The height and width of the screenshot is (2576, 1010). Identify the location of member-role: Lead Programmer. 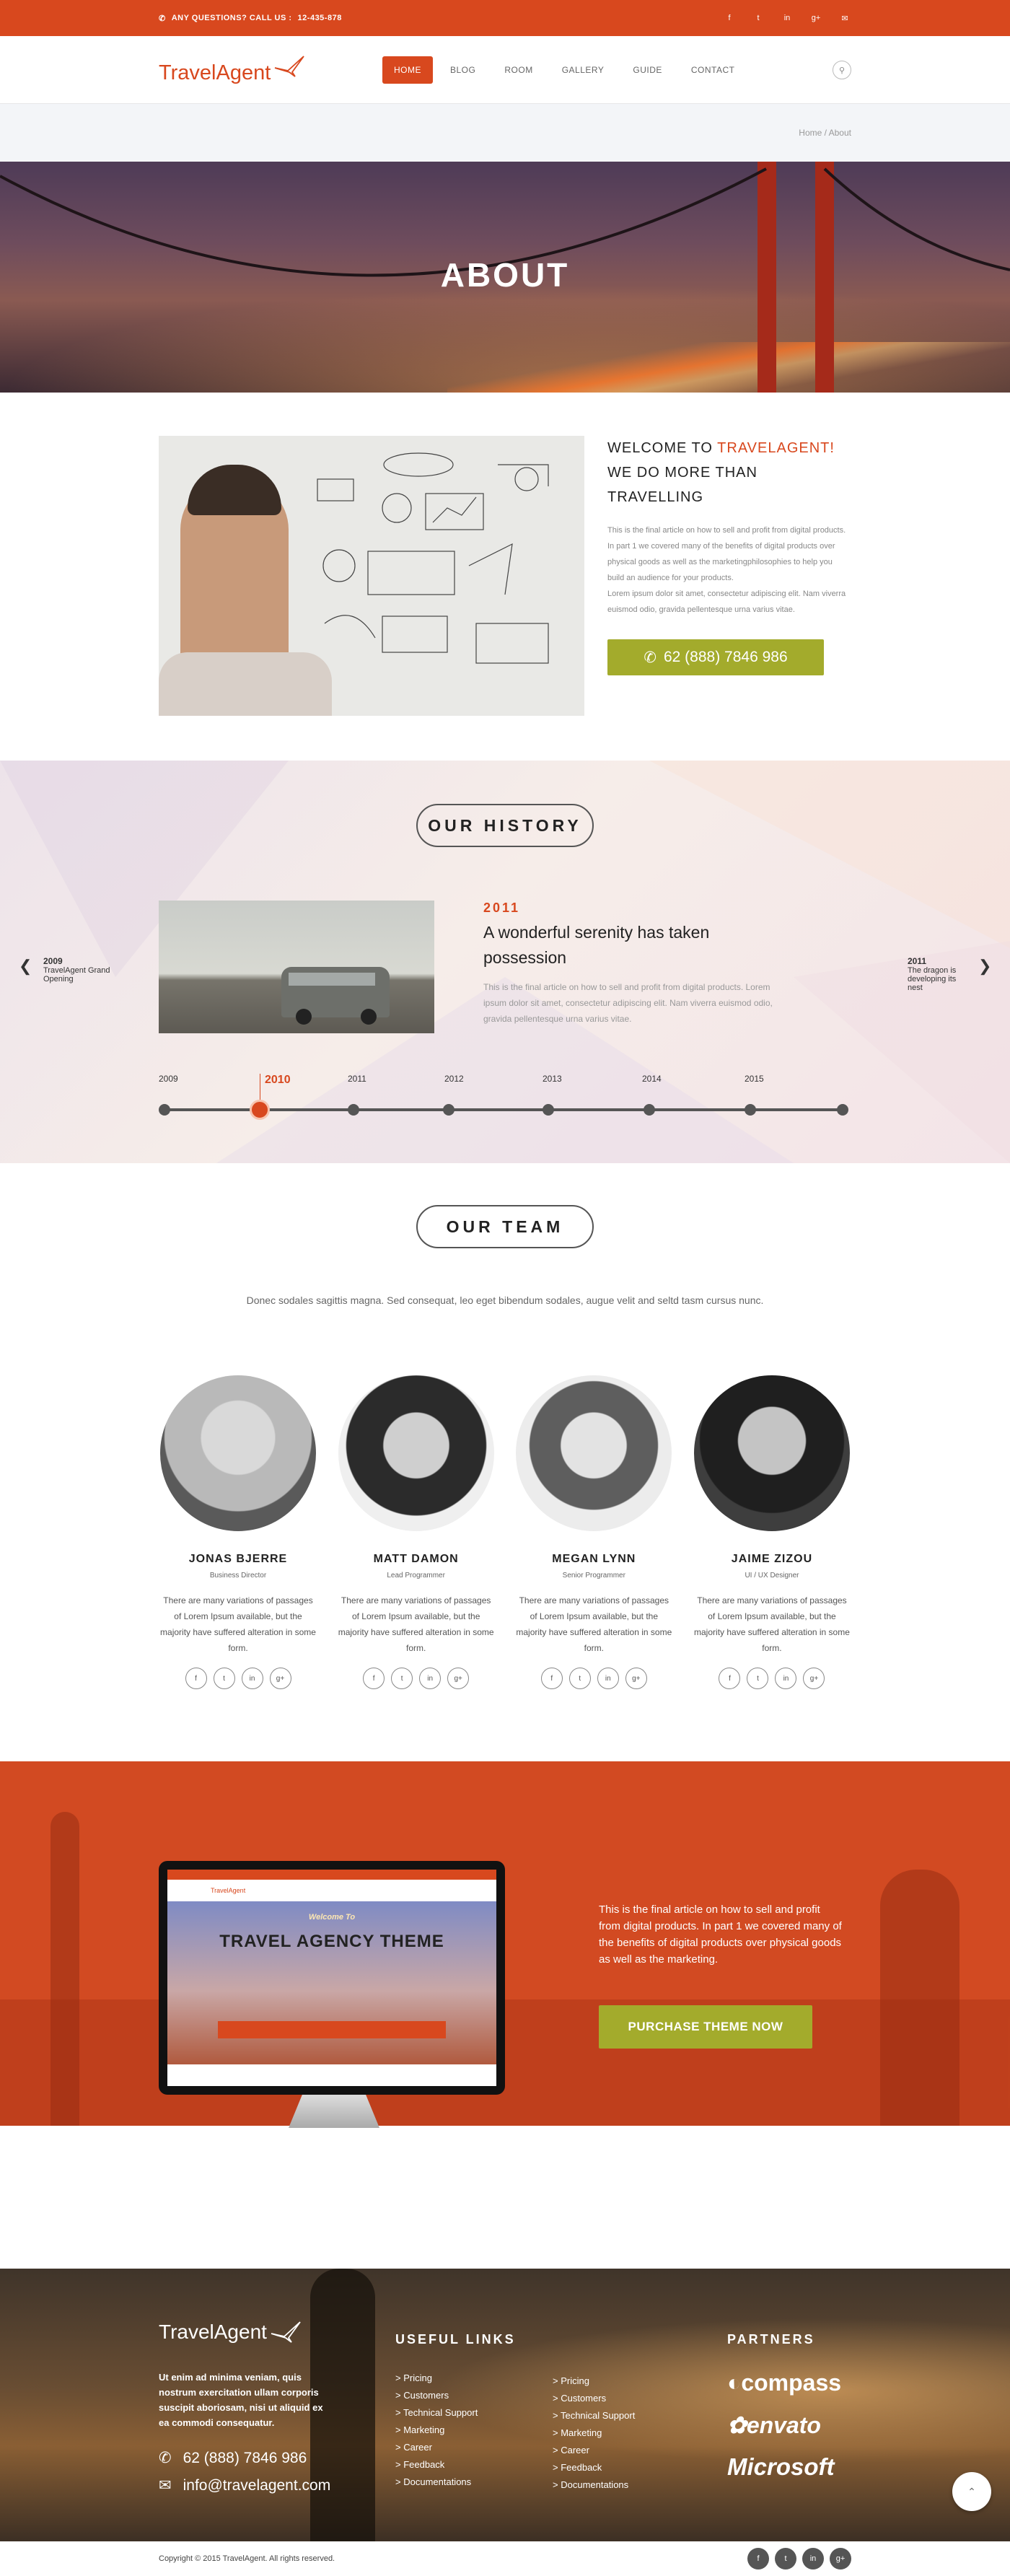
(416, 1576).